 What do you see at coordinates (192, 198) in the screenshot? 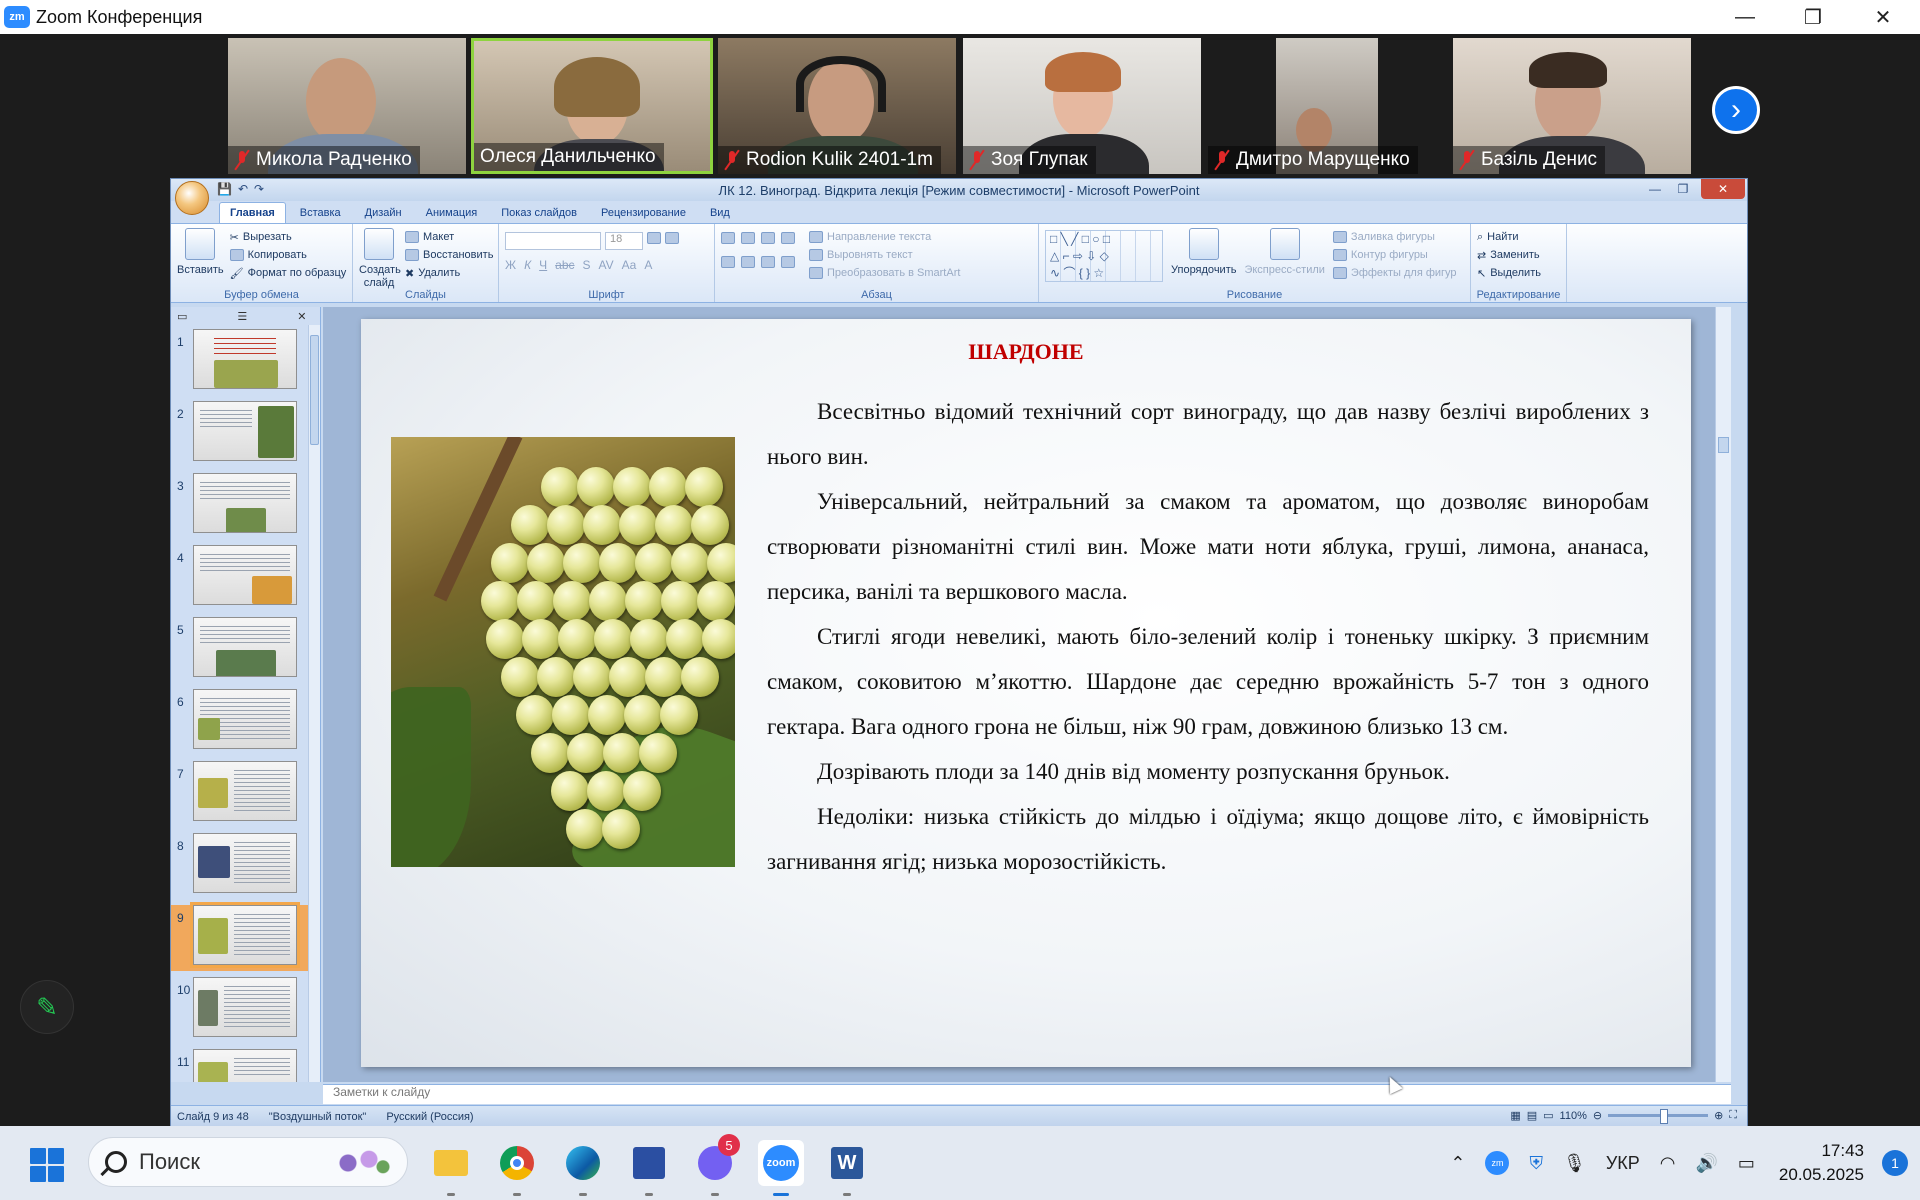
I see `office-button` at bounding box center [192, 198].